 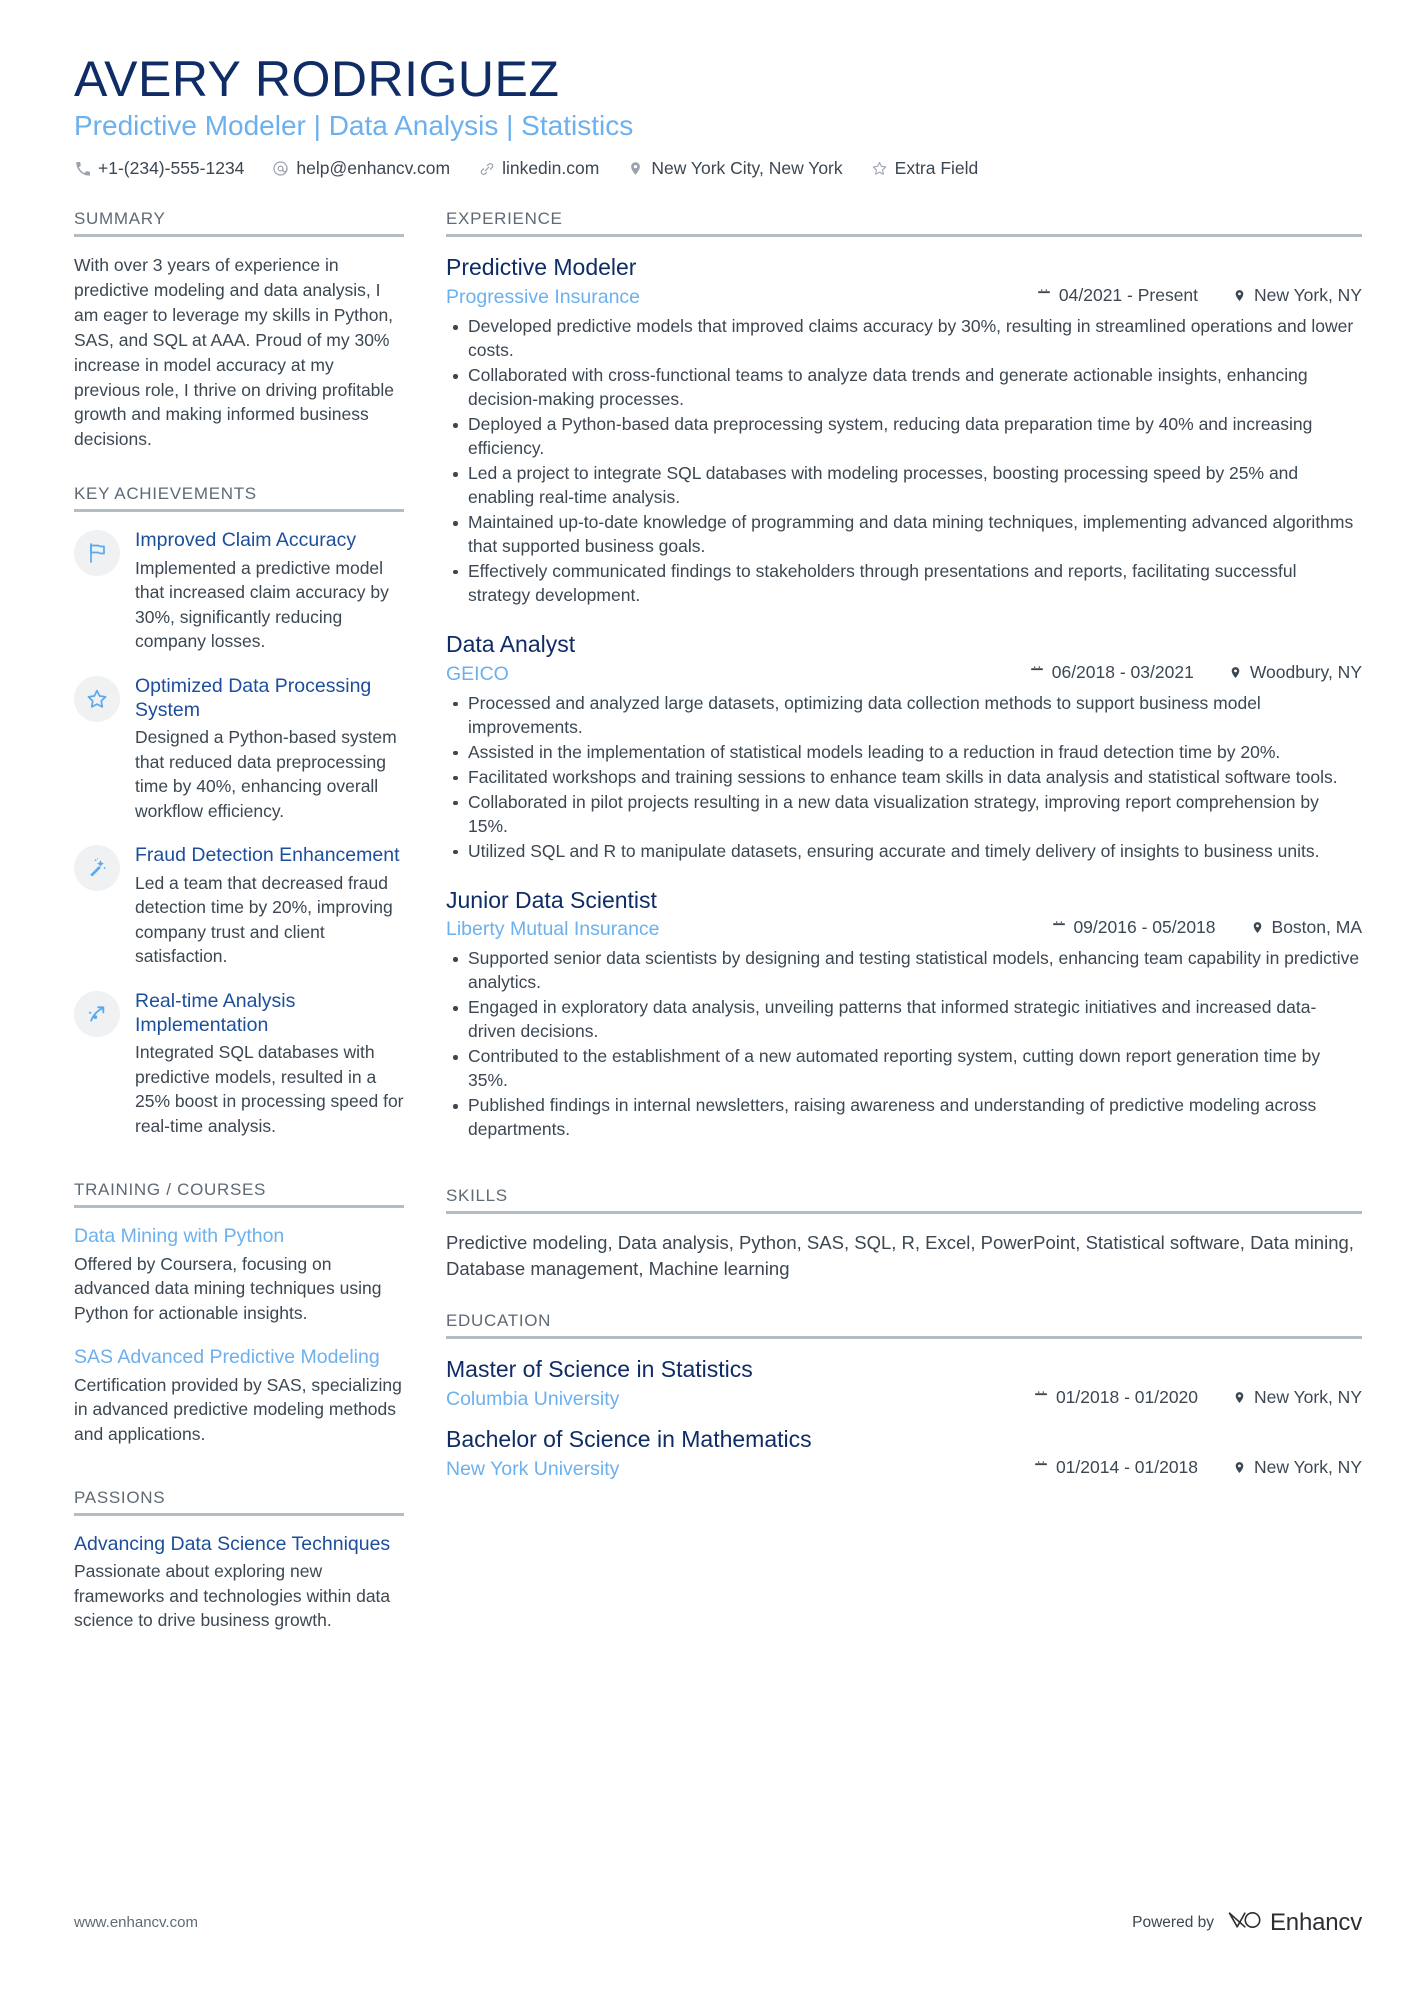 What do you see at coordinates (280, 168) in the screenshot?
I see `email-icon` at bounding box center [280, 168].